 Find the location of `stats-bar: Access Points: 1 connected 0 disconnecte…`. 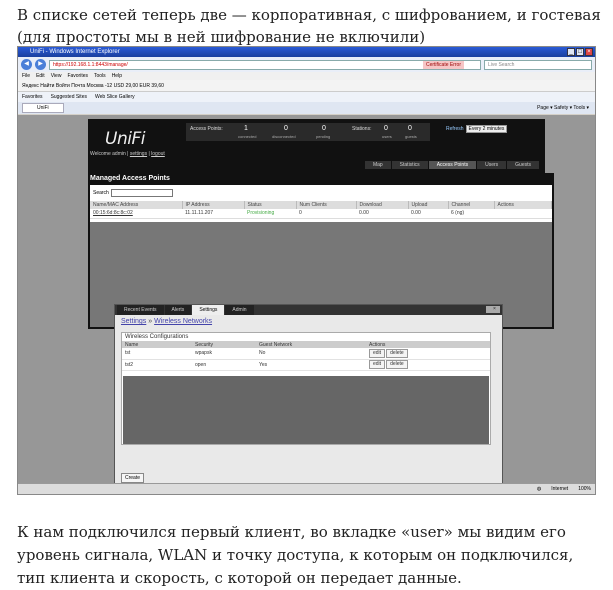

stats-bar: Access Points: 1 connected 0 disconnecte… is located at coordinates (308, 132).